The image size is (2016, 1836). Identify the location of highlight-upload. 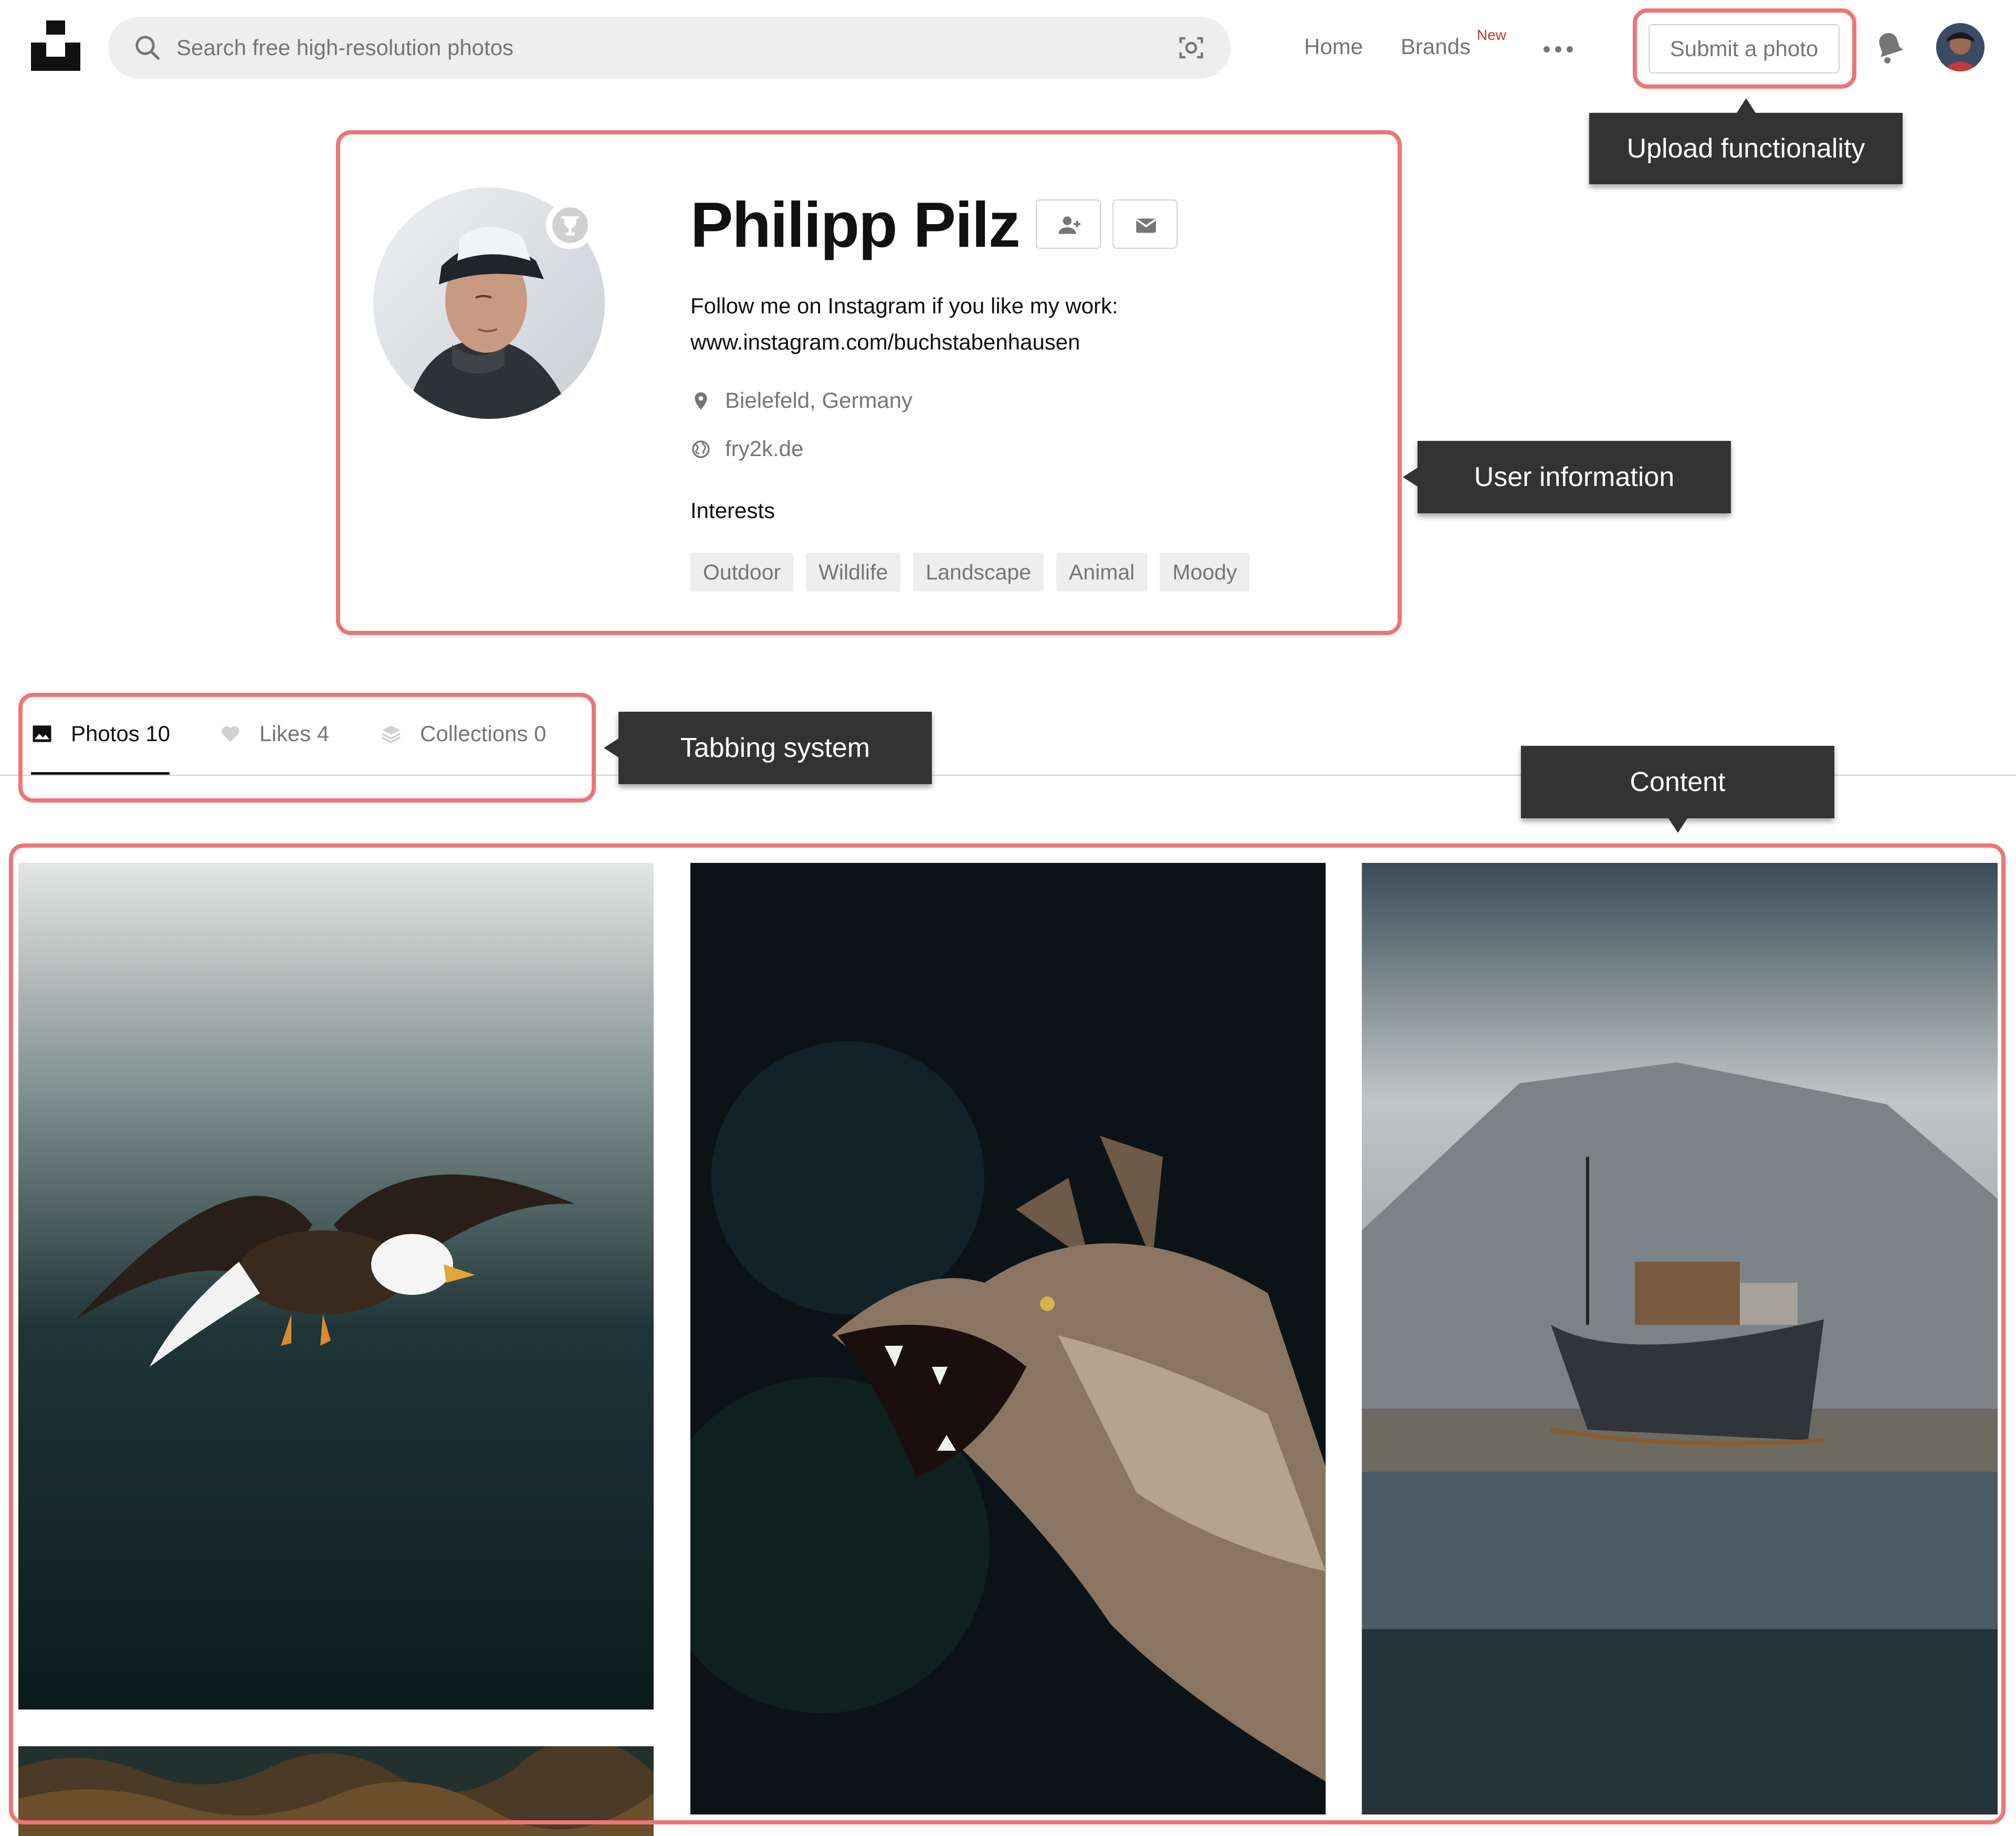
(1744, 48).